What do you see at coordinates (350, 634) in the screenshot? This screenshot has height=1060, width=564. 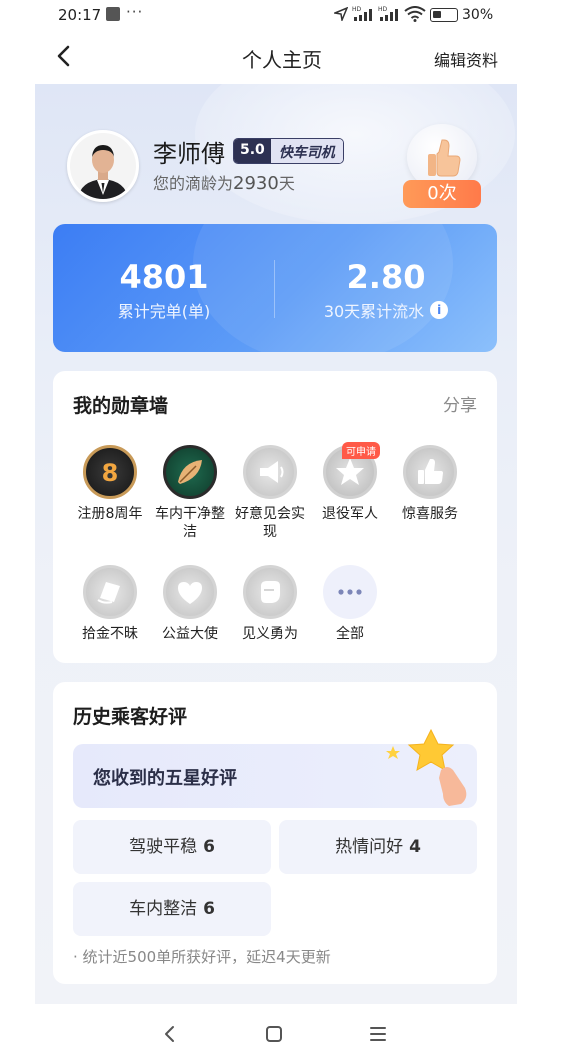 I see `medal-label: 全部` at bounding box center [350, 634].